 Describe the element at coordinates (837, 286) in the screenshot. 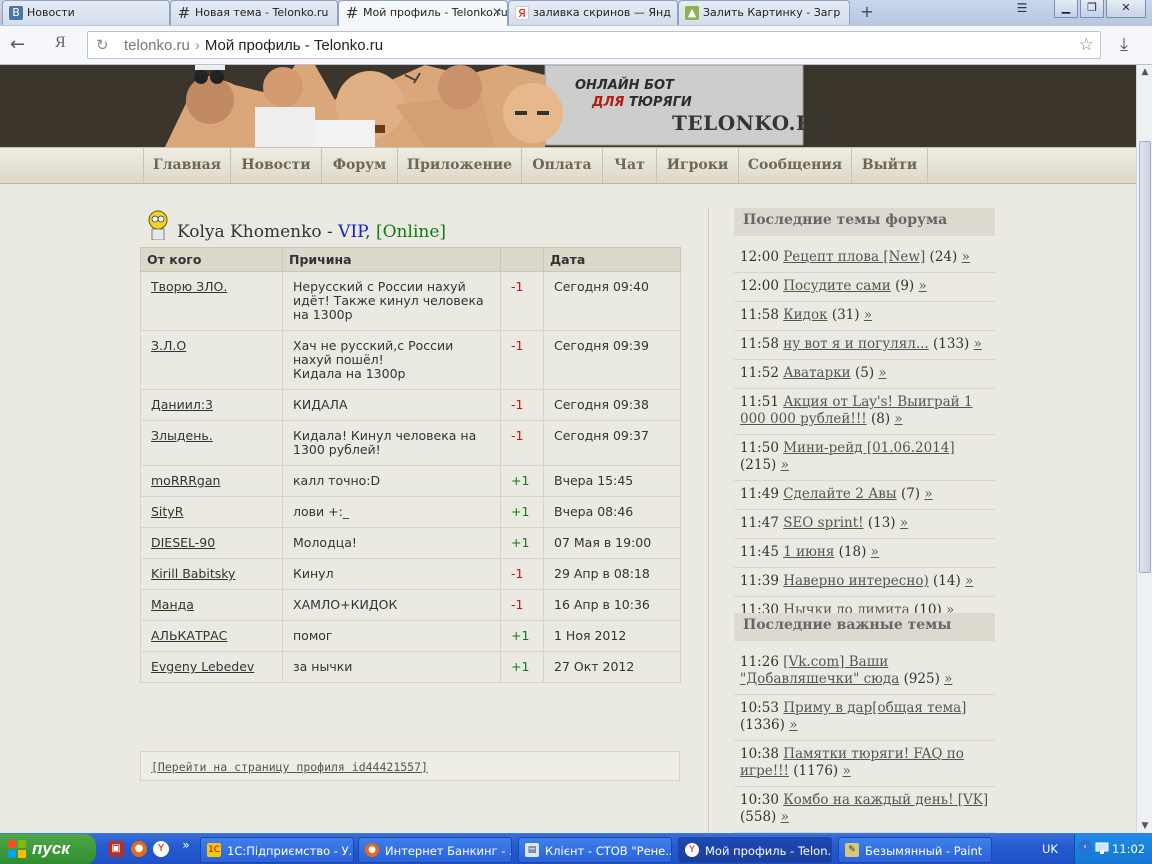

I see `topic-link: Посудите сами` at that location.